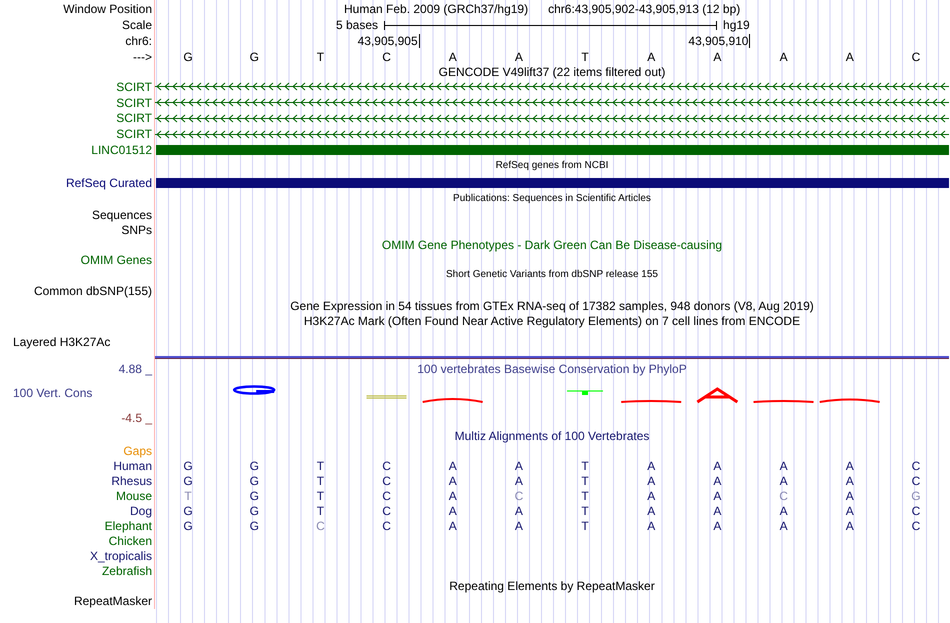  What do you see at coordinates (136, 369) in the screenshot?
I see `axis-max-label: 4.88 _` at bounding box center [136, 369].